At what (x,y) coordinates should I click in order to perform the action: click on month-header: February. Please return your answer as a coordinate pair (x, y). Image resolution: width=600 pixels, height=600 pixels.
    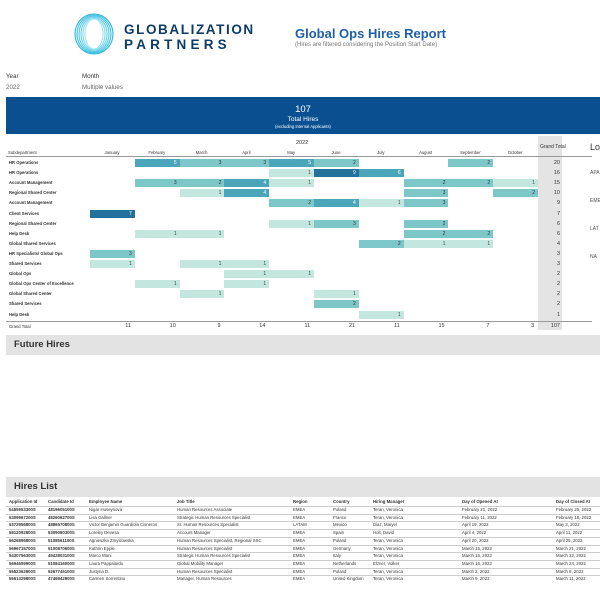
    Looking at the image, I should click on (157, 152).